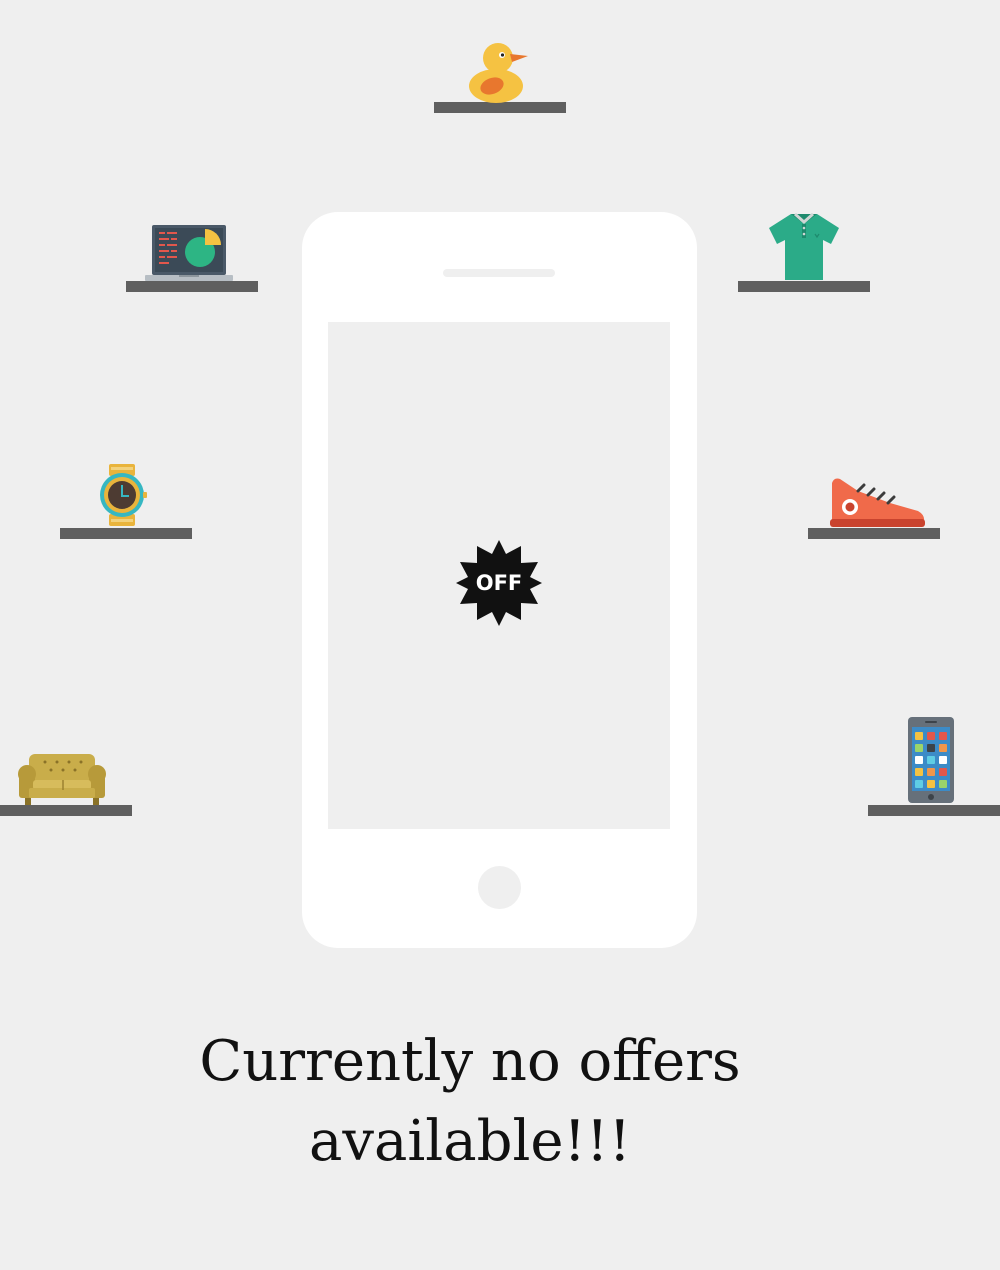 This screenshot has width=1000, height=1270. I want to click on polo-shirt-icon, so click(804, 247).